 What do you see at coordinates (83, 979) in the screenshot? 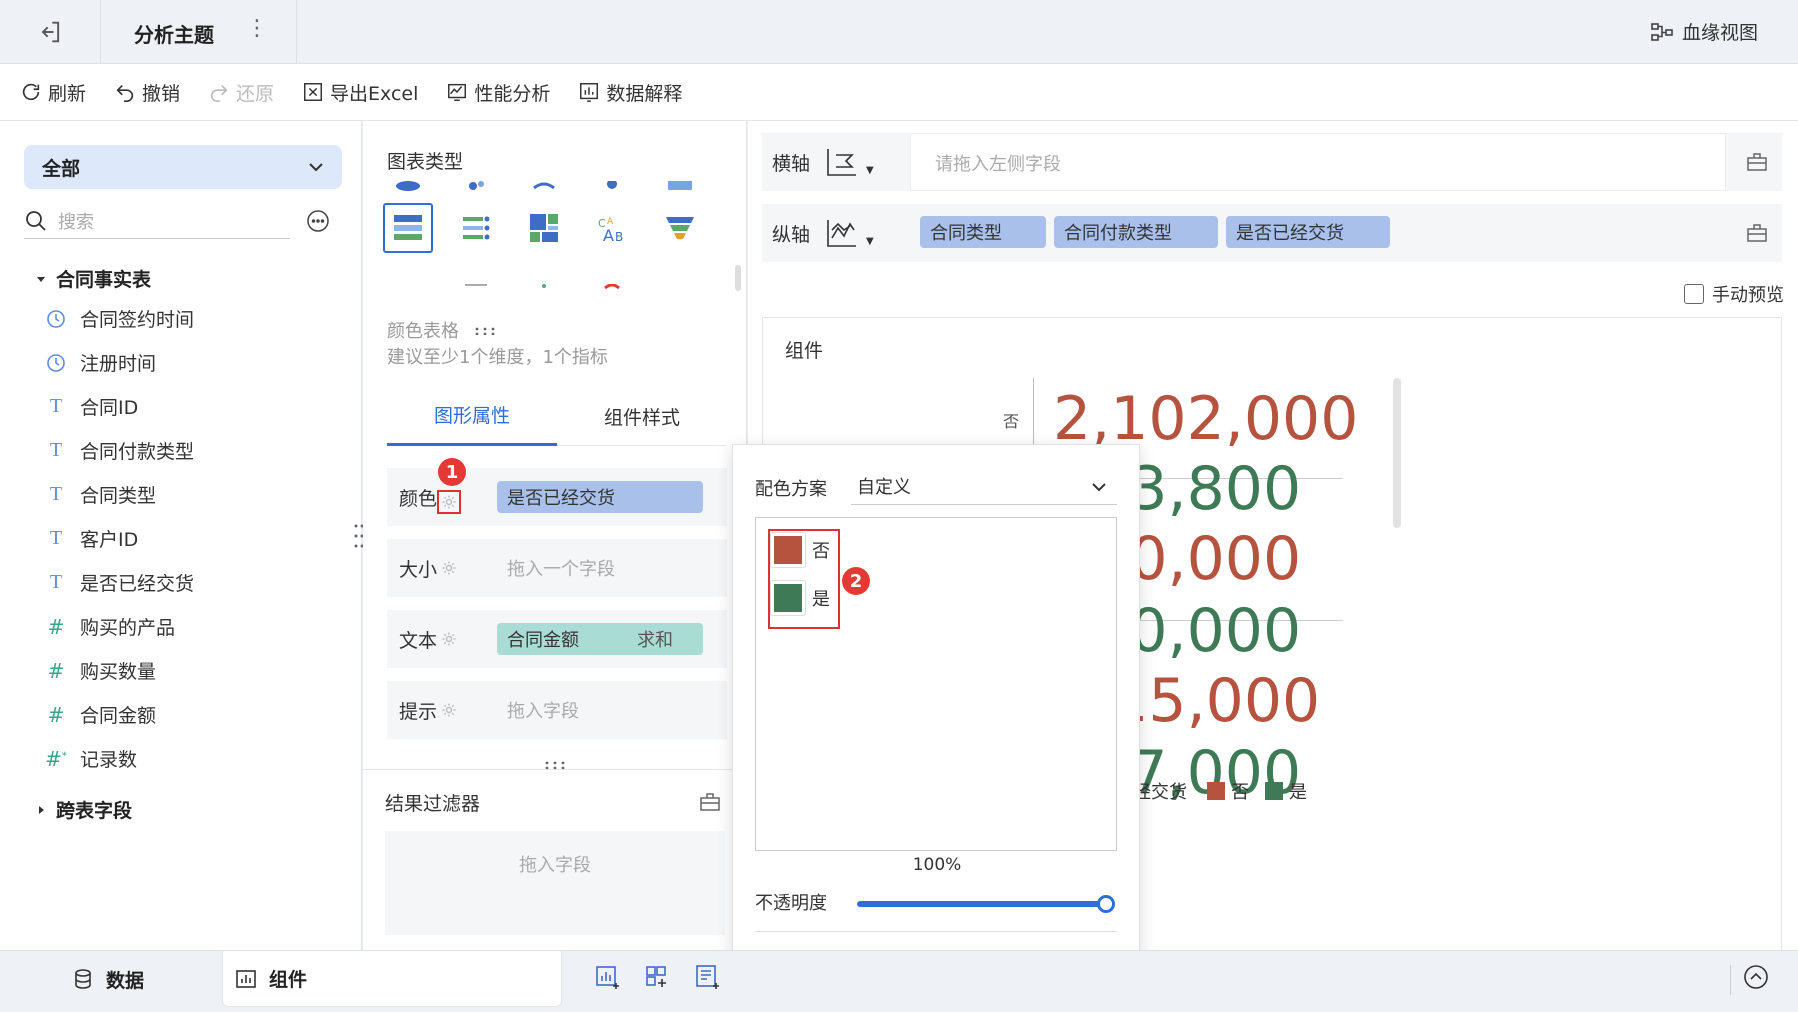
I see `database-icon` at bounding box center [83, 979].